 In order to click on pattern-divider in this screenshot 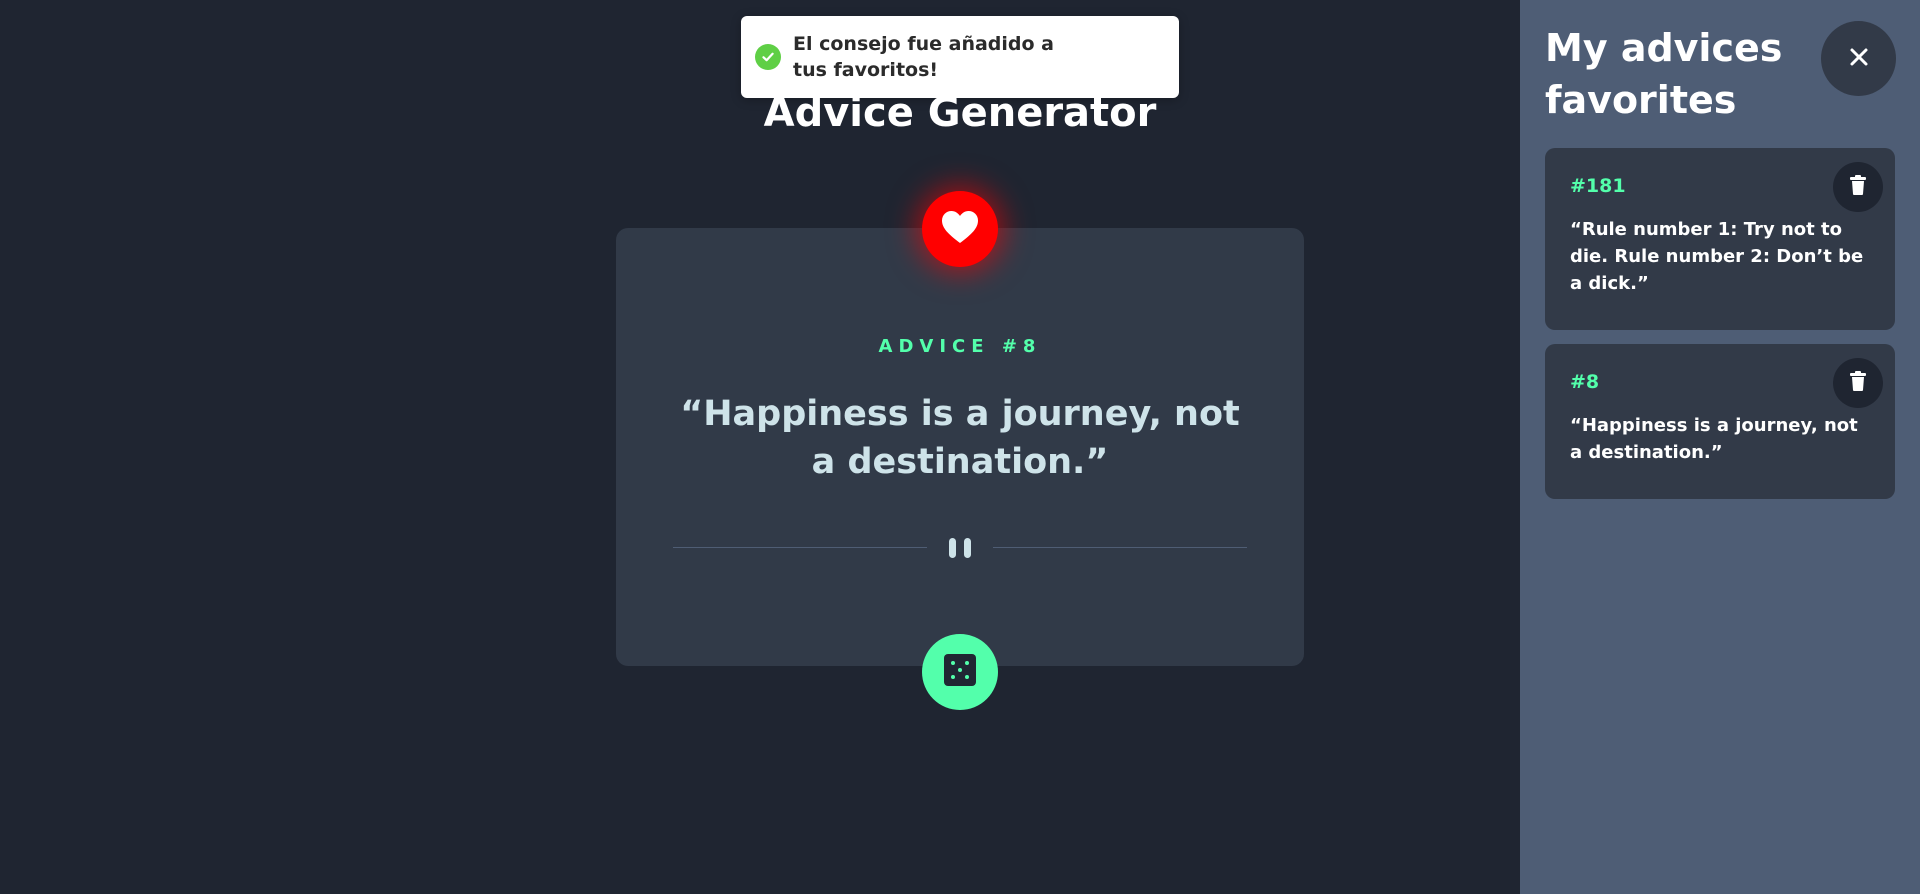, I will do `click(960, 548)`.